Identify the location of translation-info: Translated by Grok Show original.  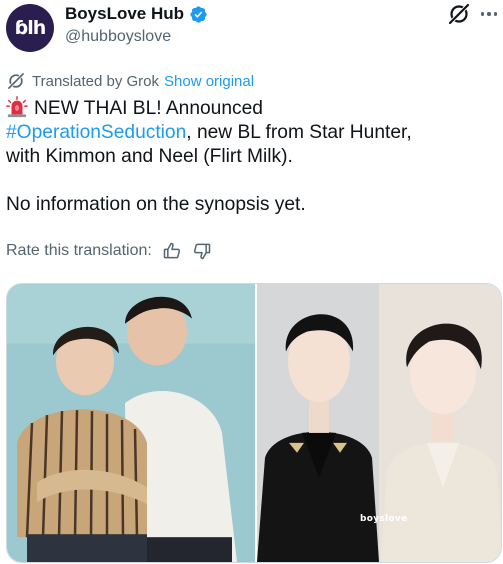
(130, 81).